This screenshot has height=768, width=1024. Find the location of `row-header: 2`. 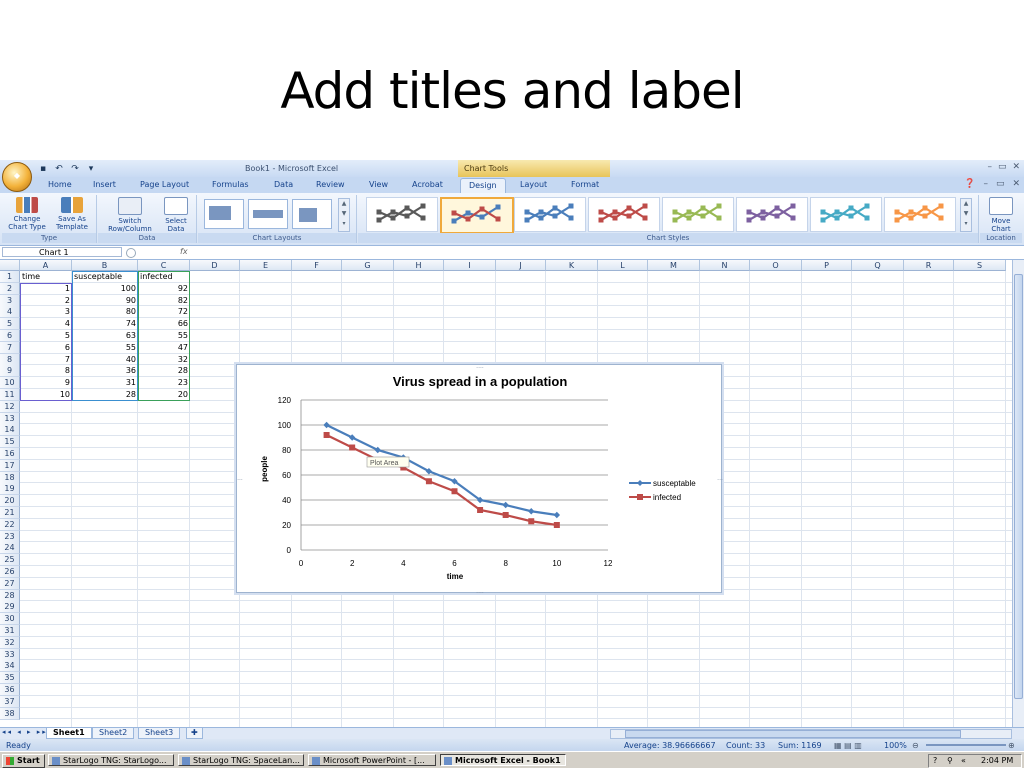

row-header: 2 is located at coordinates (10, 288).